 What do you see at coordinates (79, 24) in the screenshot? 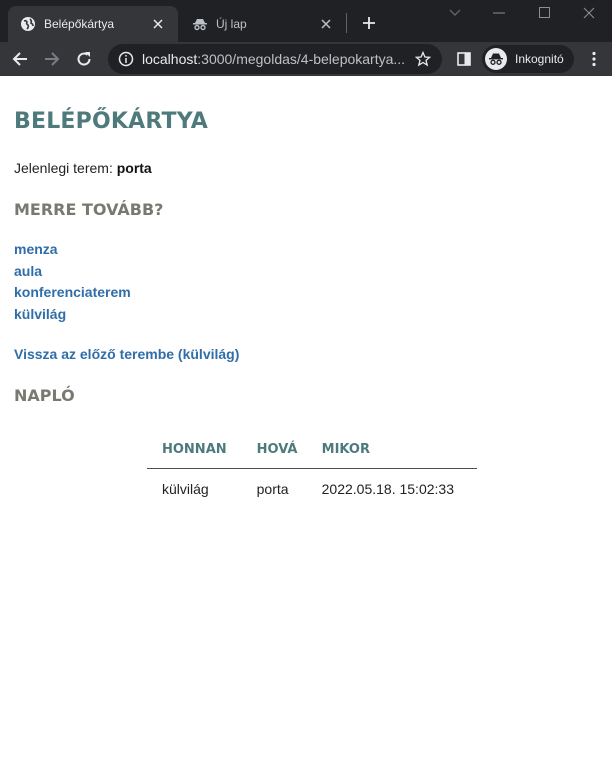
I see `tab-title: Belépőkártya` at bounding box center [79, 24].